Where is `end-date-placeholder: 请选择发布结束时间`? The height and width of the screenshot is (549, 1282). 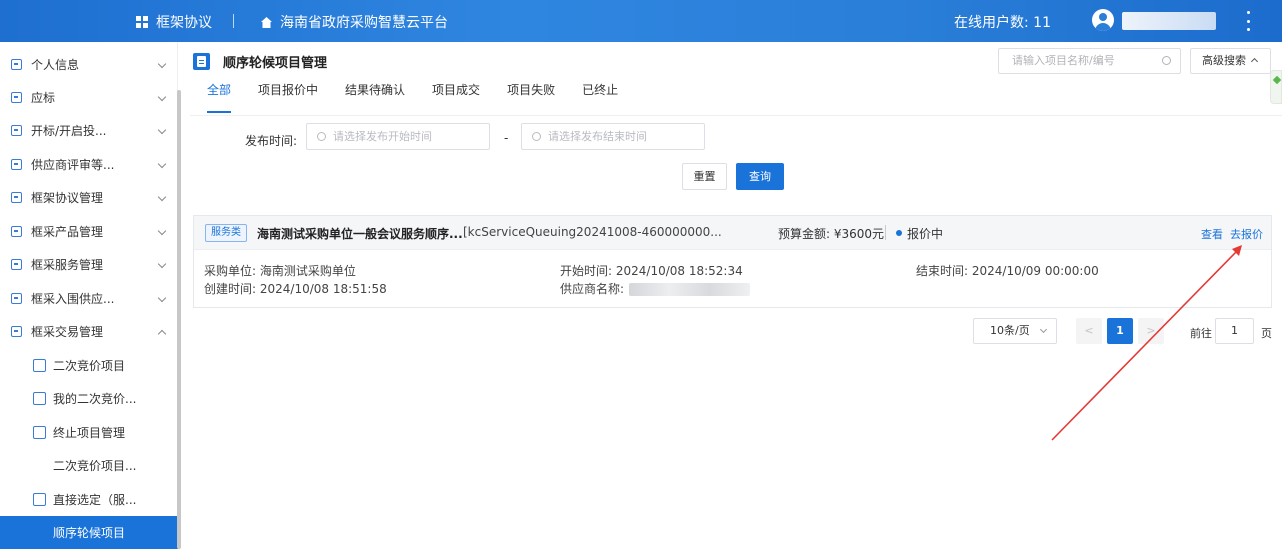 end-date-placeholder: 请选择发布结束时间 is located at coordinates (597, 136).